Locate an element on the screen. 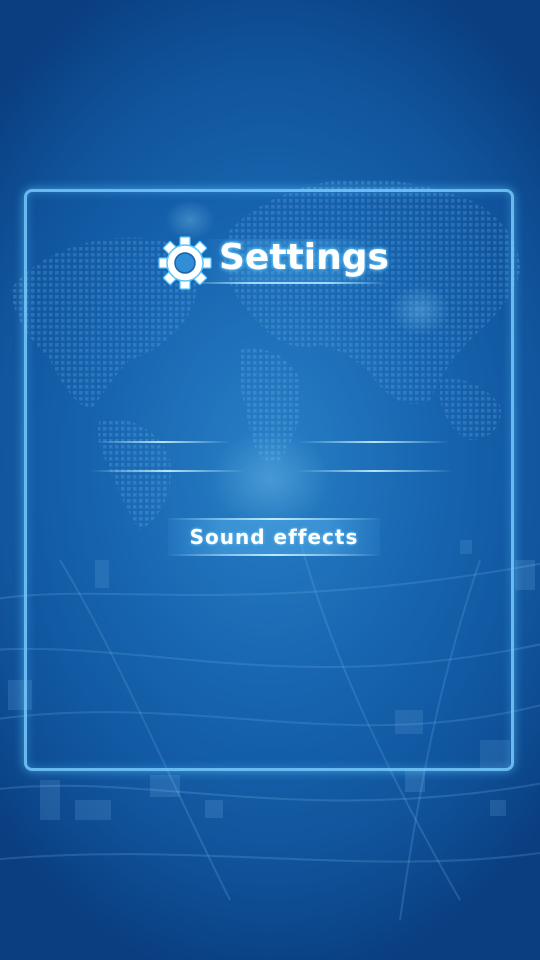 The height and width of the screenshot is (960, 540). page-title: Settings is located at coordinates (304, 257).